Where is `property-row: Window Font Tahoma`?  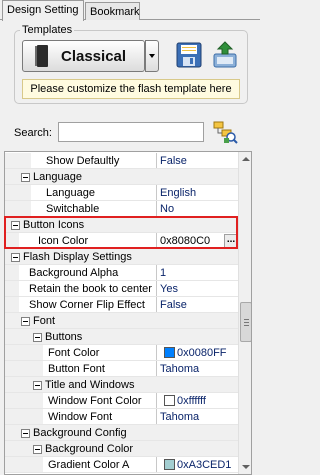 property-row: Window Font Tahoma is located at coordinates (121, 417).